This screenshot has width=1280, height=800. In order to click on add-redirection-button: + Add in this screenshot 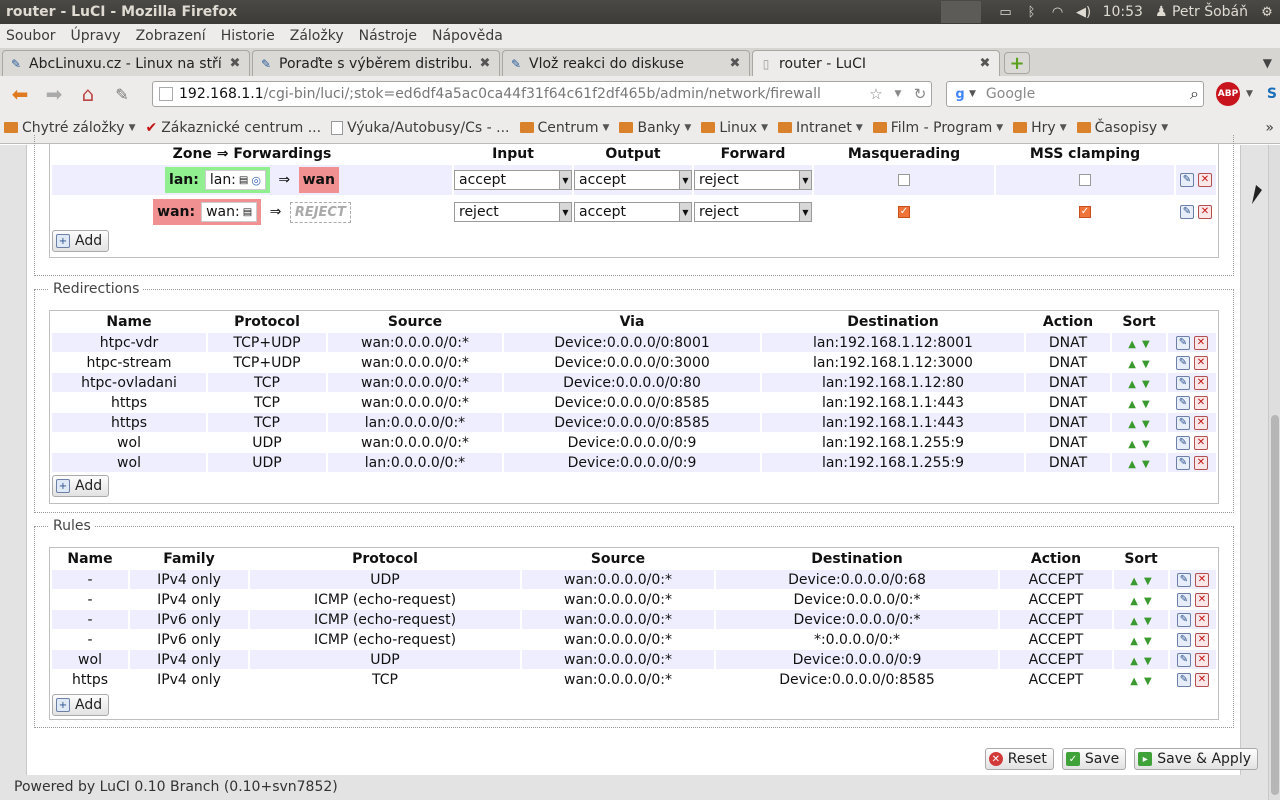, I will do `click(81, 486)`.